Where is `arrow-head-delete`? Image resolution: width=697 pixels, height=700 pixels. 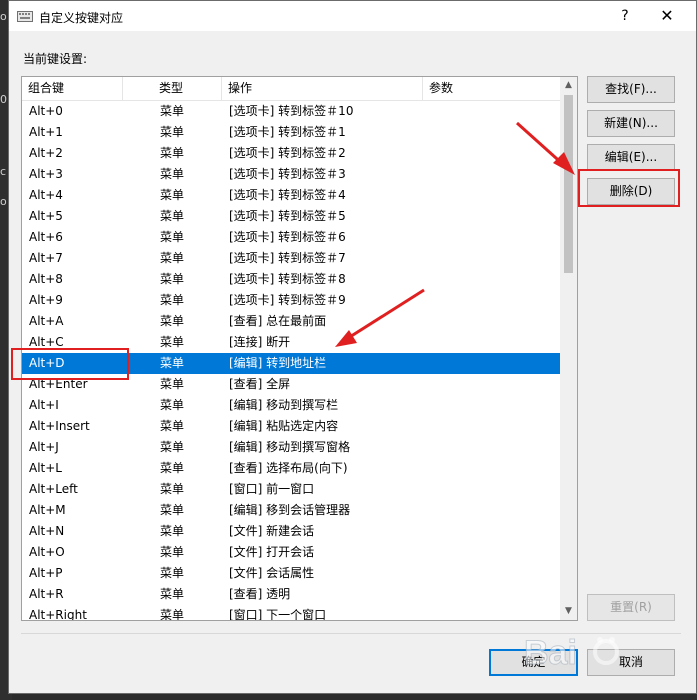
arrow-head-delete is located at coordinates (564, 163).